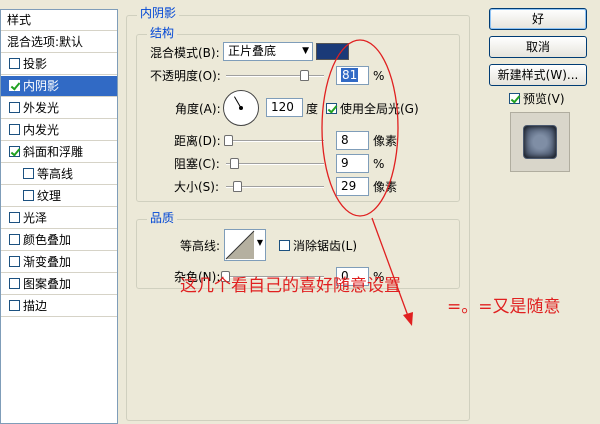 The image size is (600, 424). What do you see at coordinates (514, 98) in the screenshot?
I see `preview-check-icon` at bounding box center [514, 98].